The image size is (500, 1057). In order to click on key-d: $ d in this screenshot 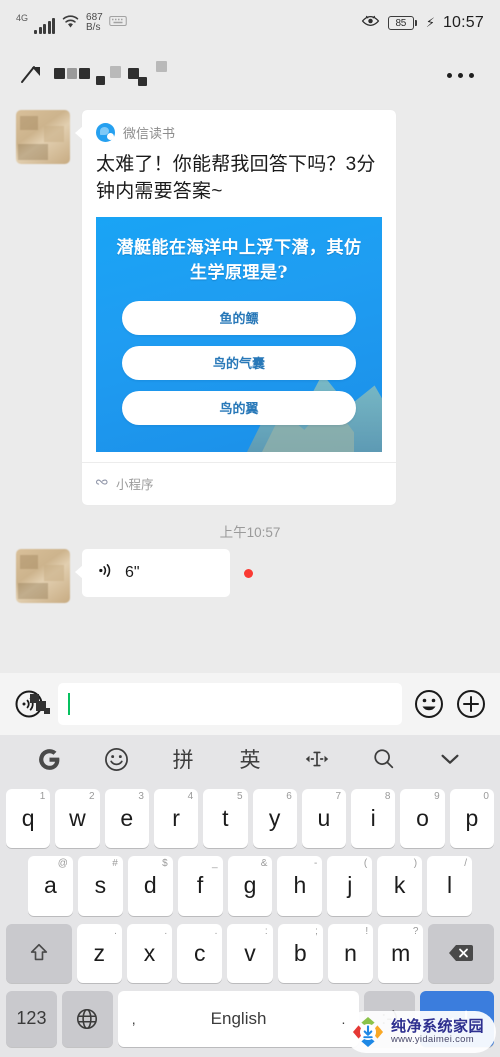, I will do `click(150, 886)`.